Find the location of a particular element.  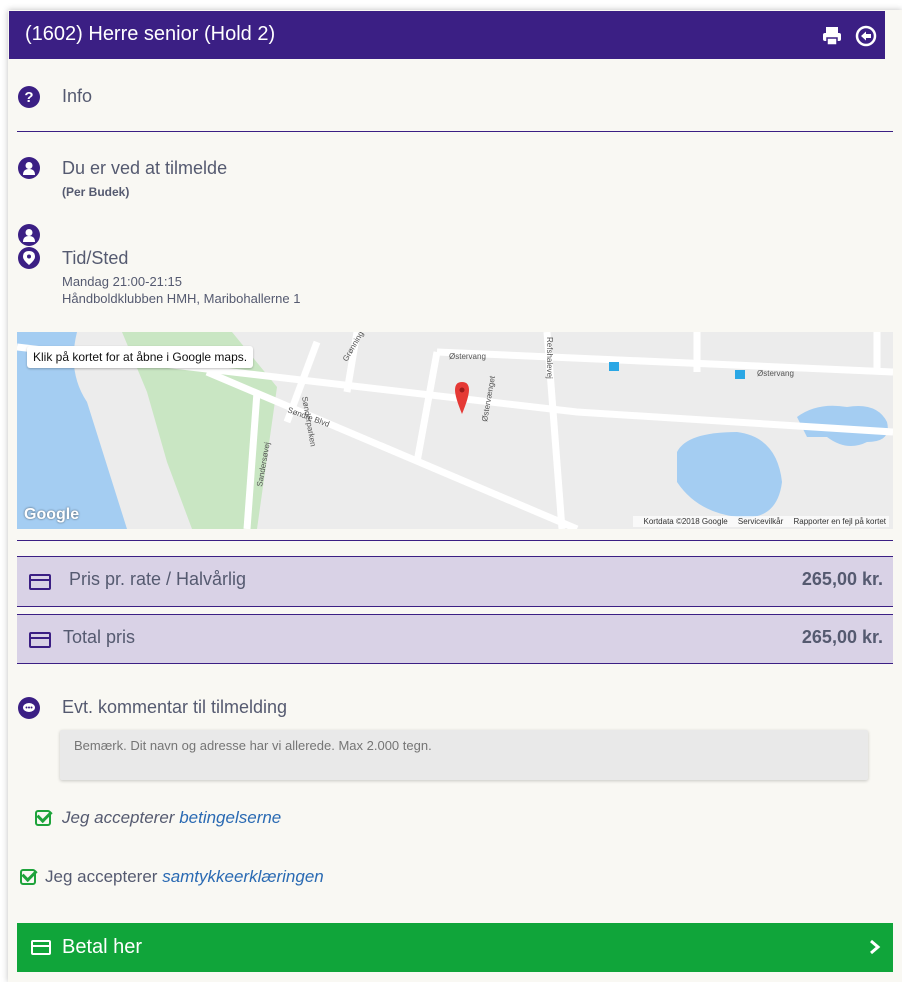

question-icon: ? is located at coordinates (29, 97).